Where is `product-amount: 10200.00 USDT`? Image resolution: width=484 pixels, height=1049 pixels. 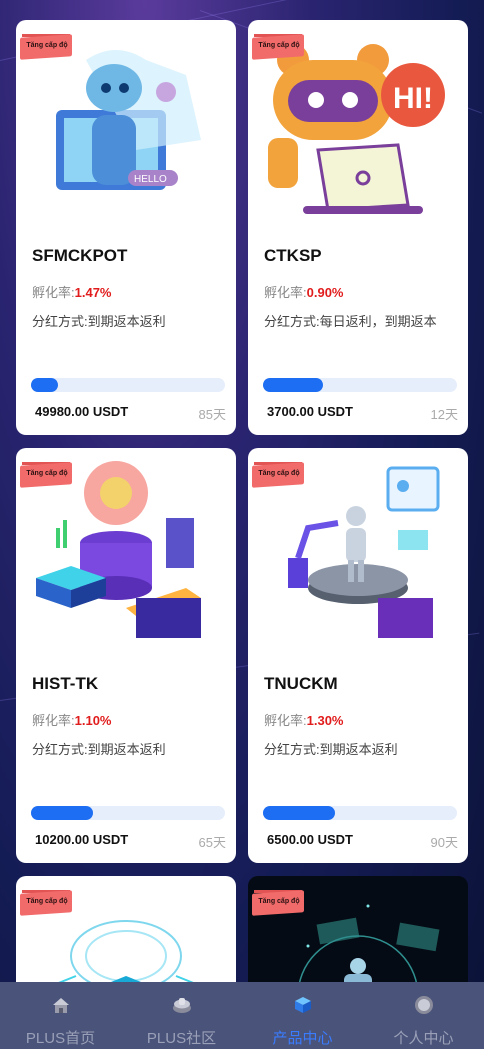
product-amount: 10200.00 USDT is located at coordinates (82, 839).